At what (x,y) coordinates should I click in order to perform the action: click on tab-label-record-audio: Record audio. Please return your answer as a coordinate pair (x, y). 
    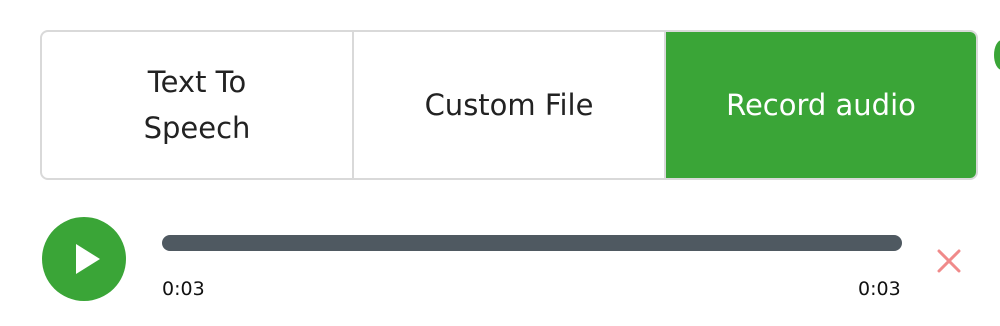
    Looking at the image, I should click on (821, 105).